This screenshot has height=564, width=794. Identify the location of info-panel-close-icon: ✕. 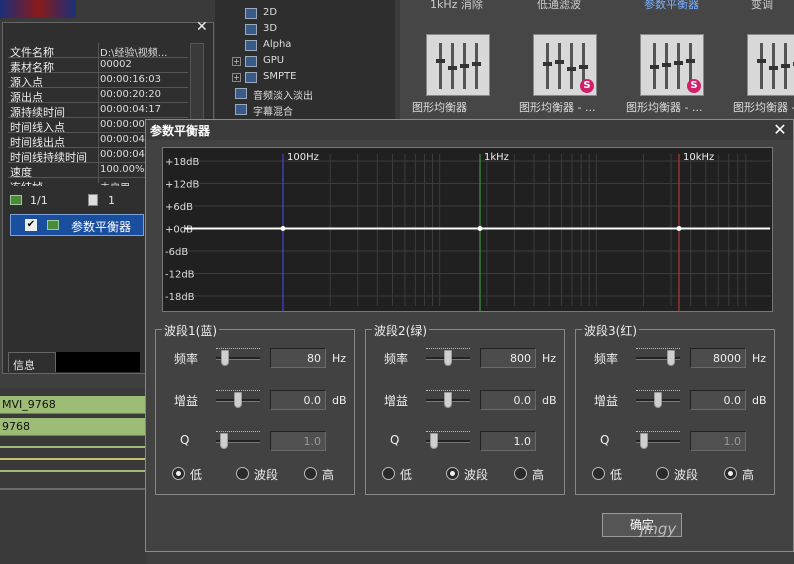
(203, 27).